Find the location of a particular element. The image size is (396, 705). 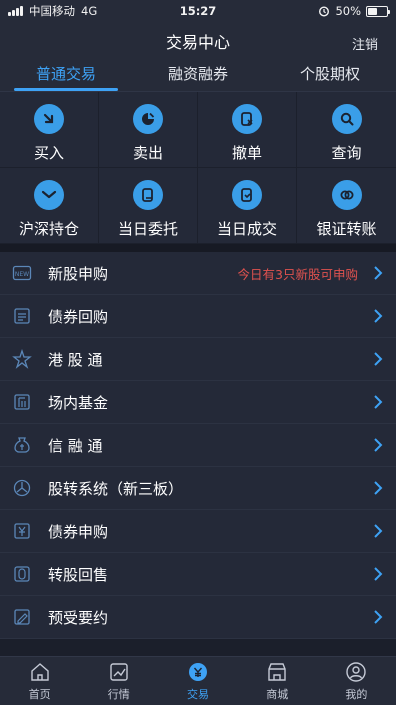

nav-label: 首页 is located at coordinates (39, 694).